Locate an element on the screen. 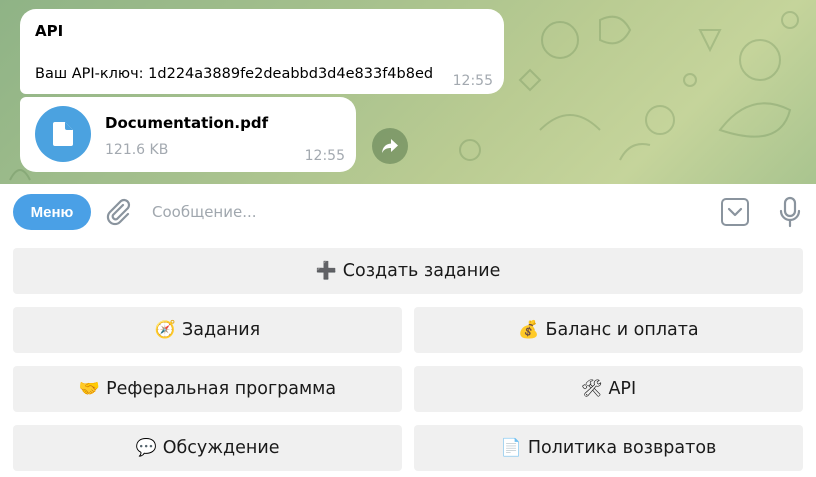  tasks-button: 🧭 Задания is located at coordinates (207, 330).